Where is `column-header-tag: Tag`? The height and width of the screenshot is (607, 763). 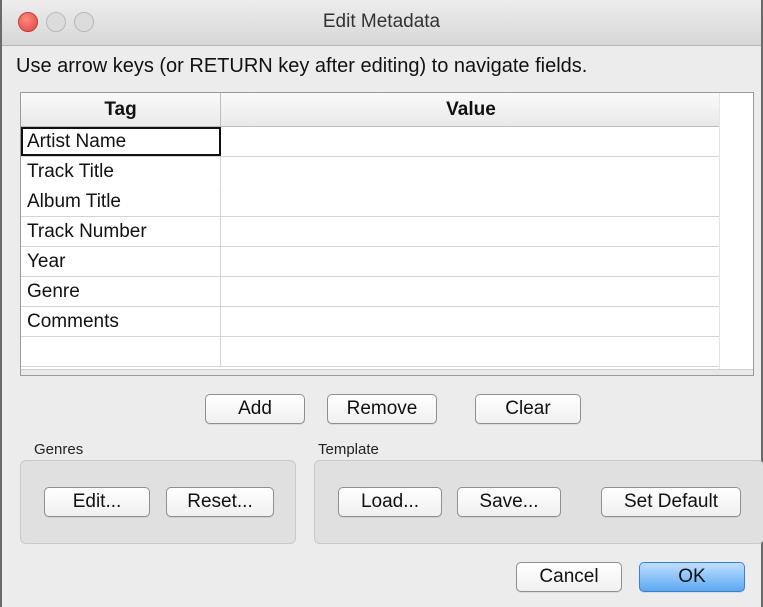 column-header-tag: Tag is located at coordinates (121, 109).